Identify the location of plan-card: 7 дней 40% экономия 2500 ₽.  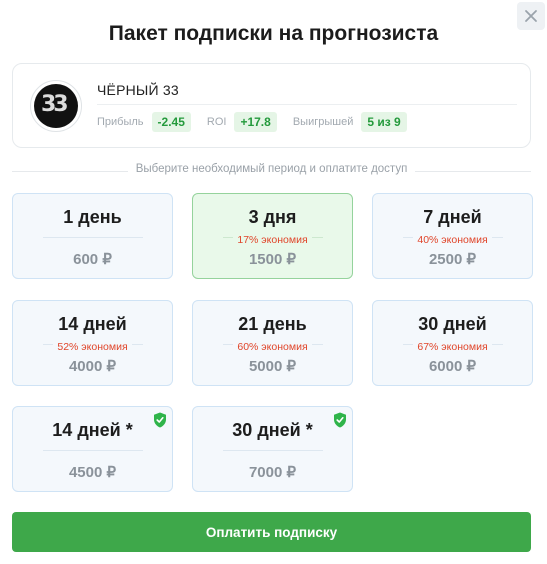
(452, 236).